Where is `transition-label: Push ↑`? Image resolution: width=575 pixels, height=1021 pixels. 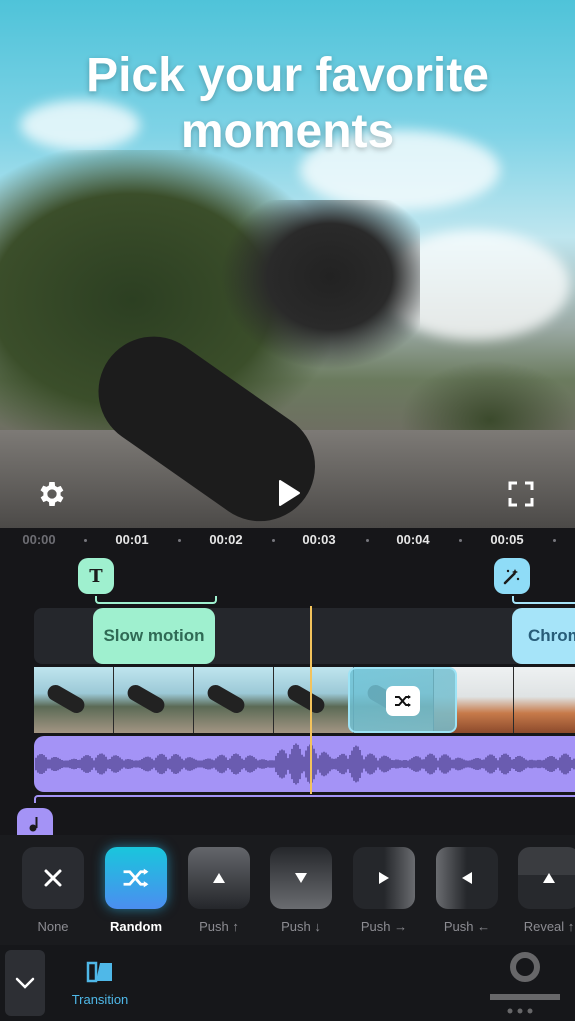 transition-label: Push ↑ is located at coordinates (219, 926).